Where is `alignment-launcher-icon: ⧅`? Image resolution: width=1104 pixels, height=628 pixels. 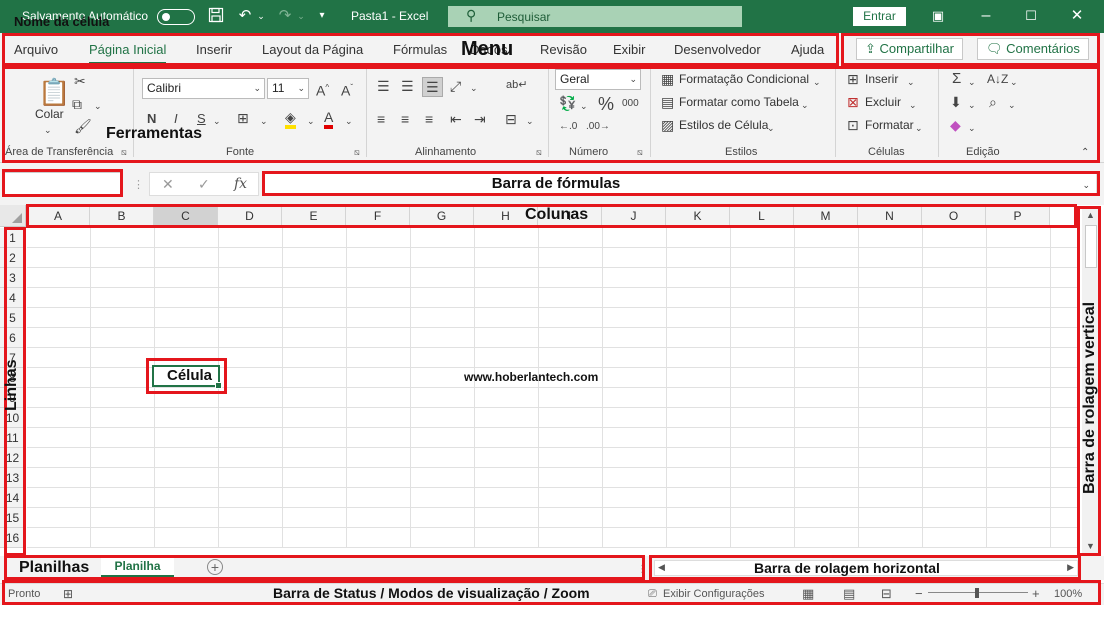 alignment-launcher-icon: ⧅ is located at coordinates (539, 152).